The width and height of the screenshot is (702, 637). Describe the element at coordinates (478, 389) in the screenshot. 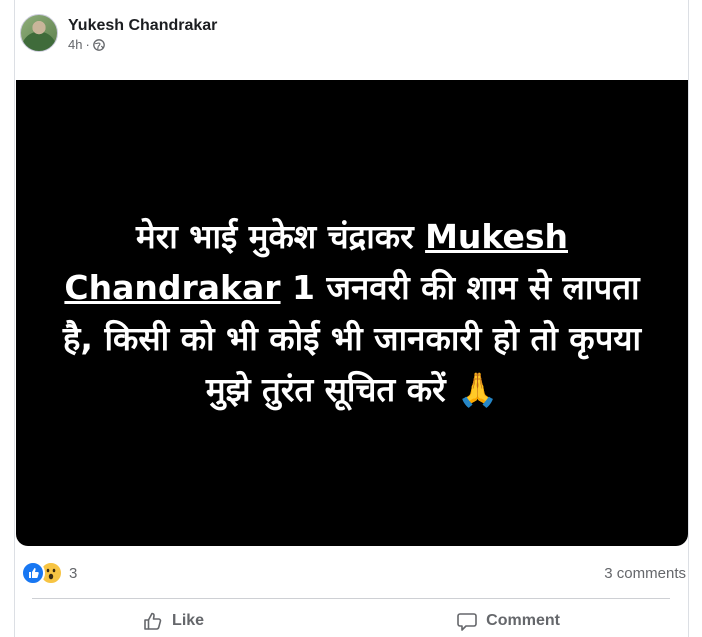

I see `folded-hands-icon: 🙏` at that location.